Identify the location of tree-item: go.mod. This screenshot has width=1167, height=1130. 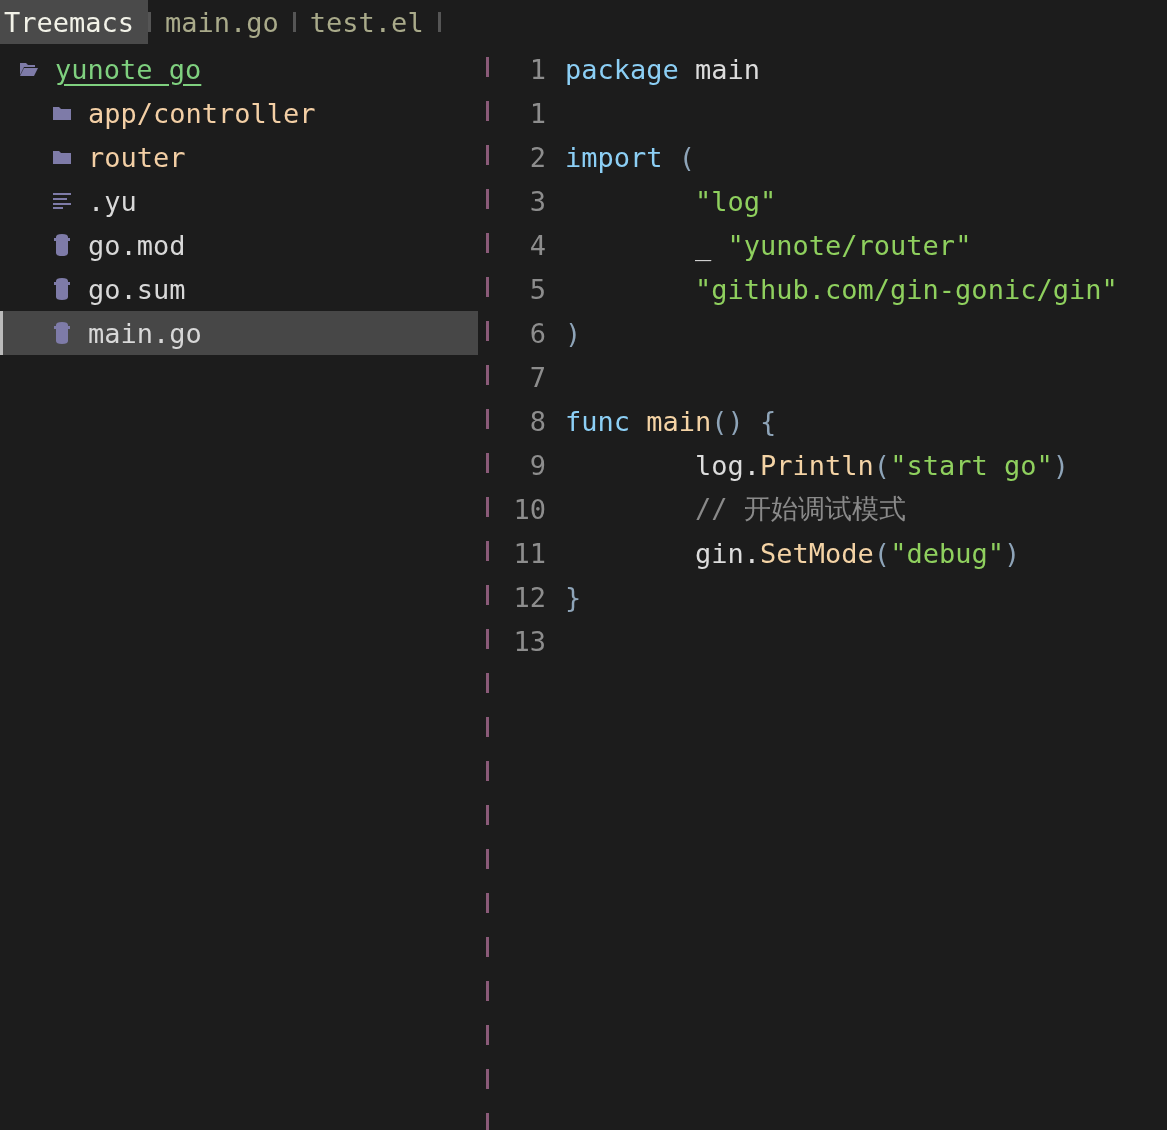
(239, 245).